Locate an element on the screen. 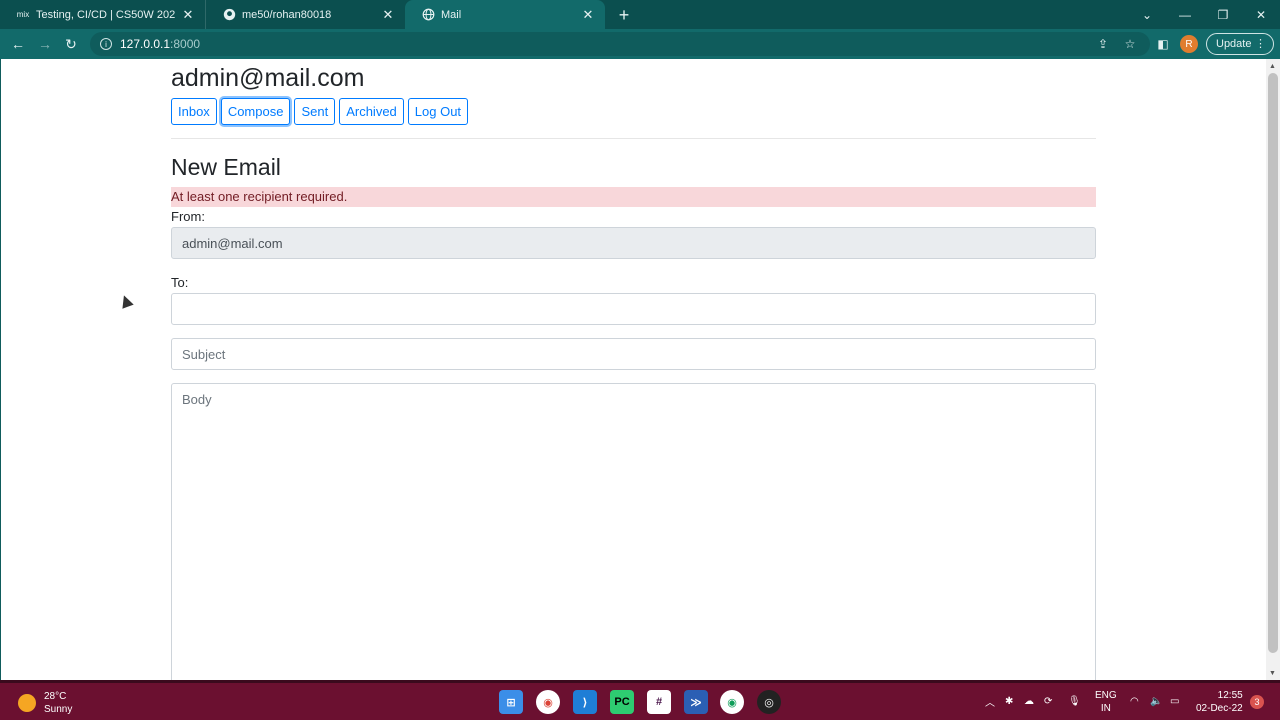 This screenshot has height=720, width=1280. update-button: Update ⋮ is located at coordinates (1240, 44).